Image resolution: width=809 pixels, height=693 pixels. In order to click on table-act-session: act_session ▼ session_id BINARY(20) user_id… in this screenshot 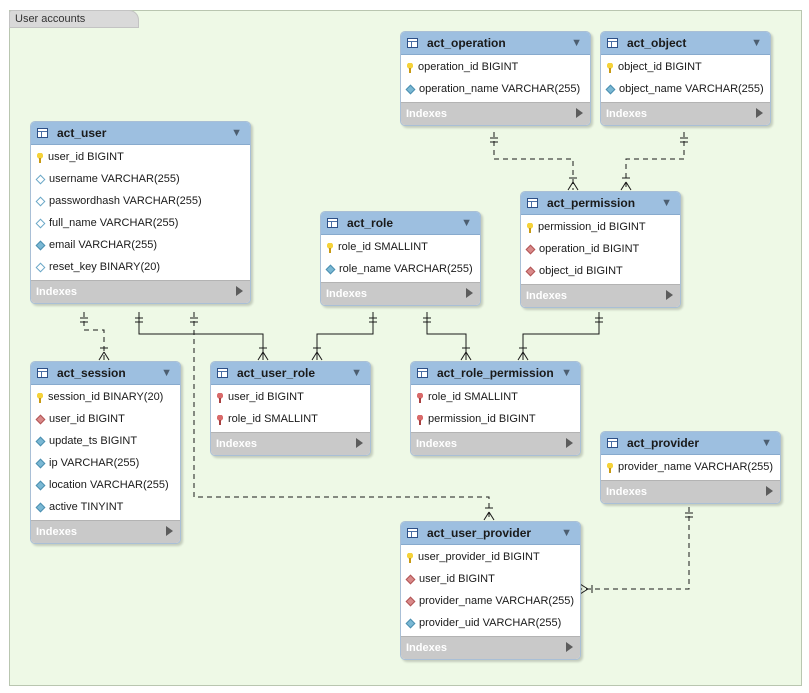, I will do `click(105, 452)`.